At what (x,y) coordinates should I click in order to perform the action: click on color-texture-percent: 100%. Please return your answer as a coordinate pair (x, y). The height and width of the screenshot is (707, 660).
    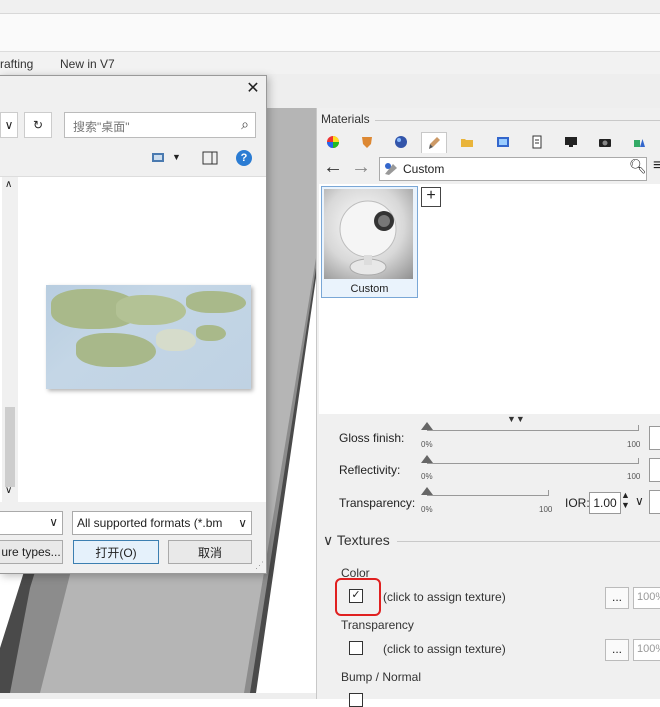
    Looking at the image, I should click on (646, 598).